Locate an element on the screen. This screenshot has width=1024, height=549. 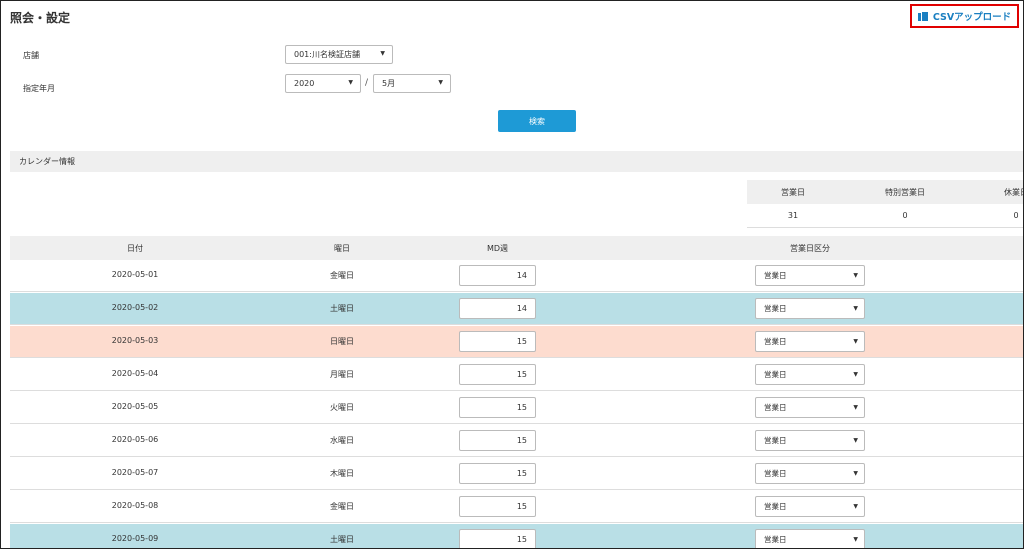
page-title: 照会・設定 is located at coordinates (40, 18).